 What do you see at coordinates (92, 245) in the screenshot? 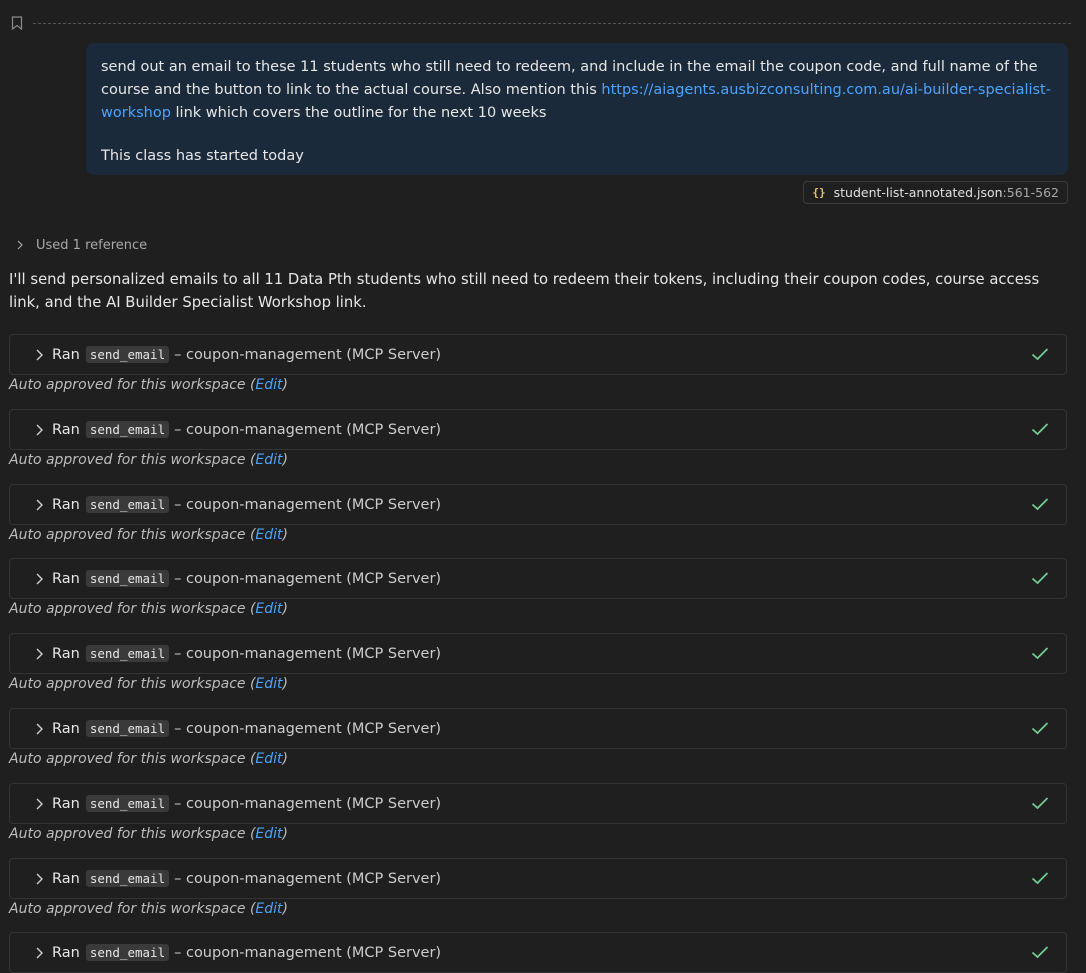
I see `used-references-label: Used 1 reference` at bounding box center [92, 245].